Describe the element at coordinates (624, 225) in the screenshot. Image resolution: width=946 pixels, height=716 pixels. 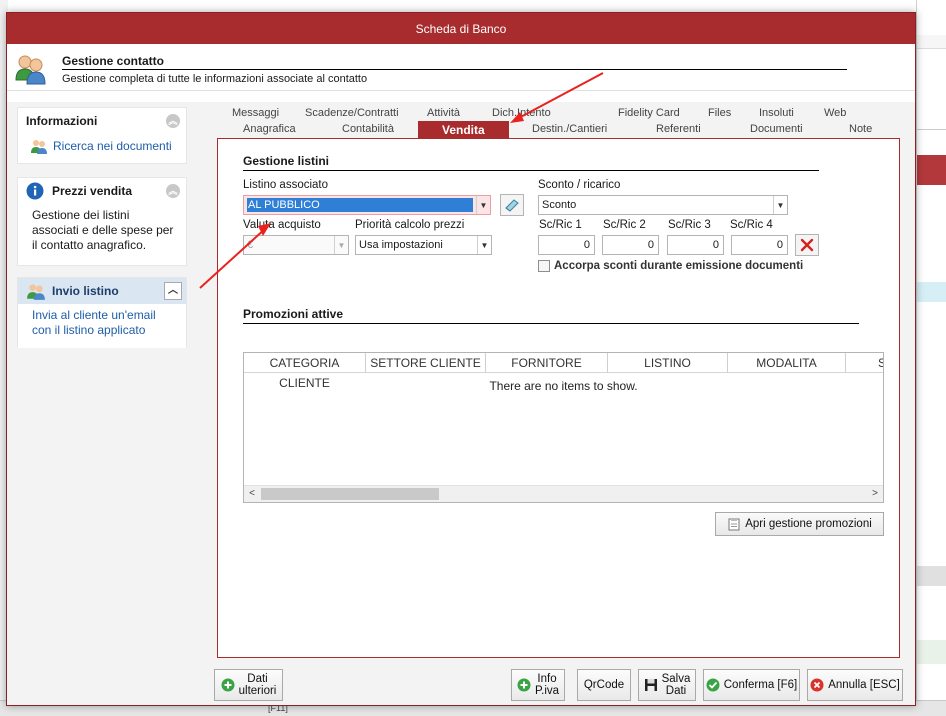
I see `scric-2-label: Sc/Ric 2` at that location.